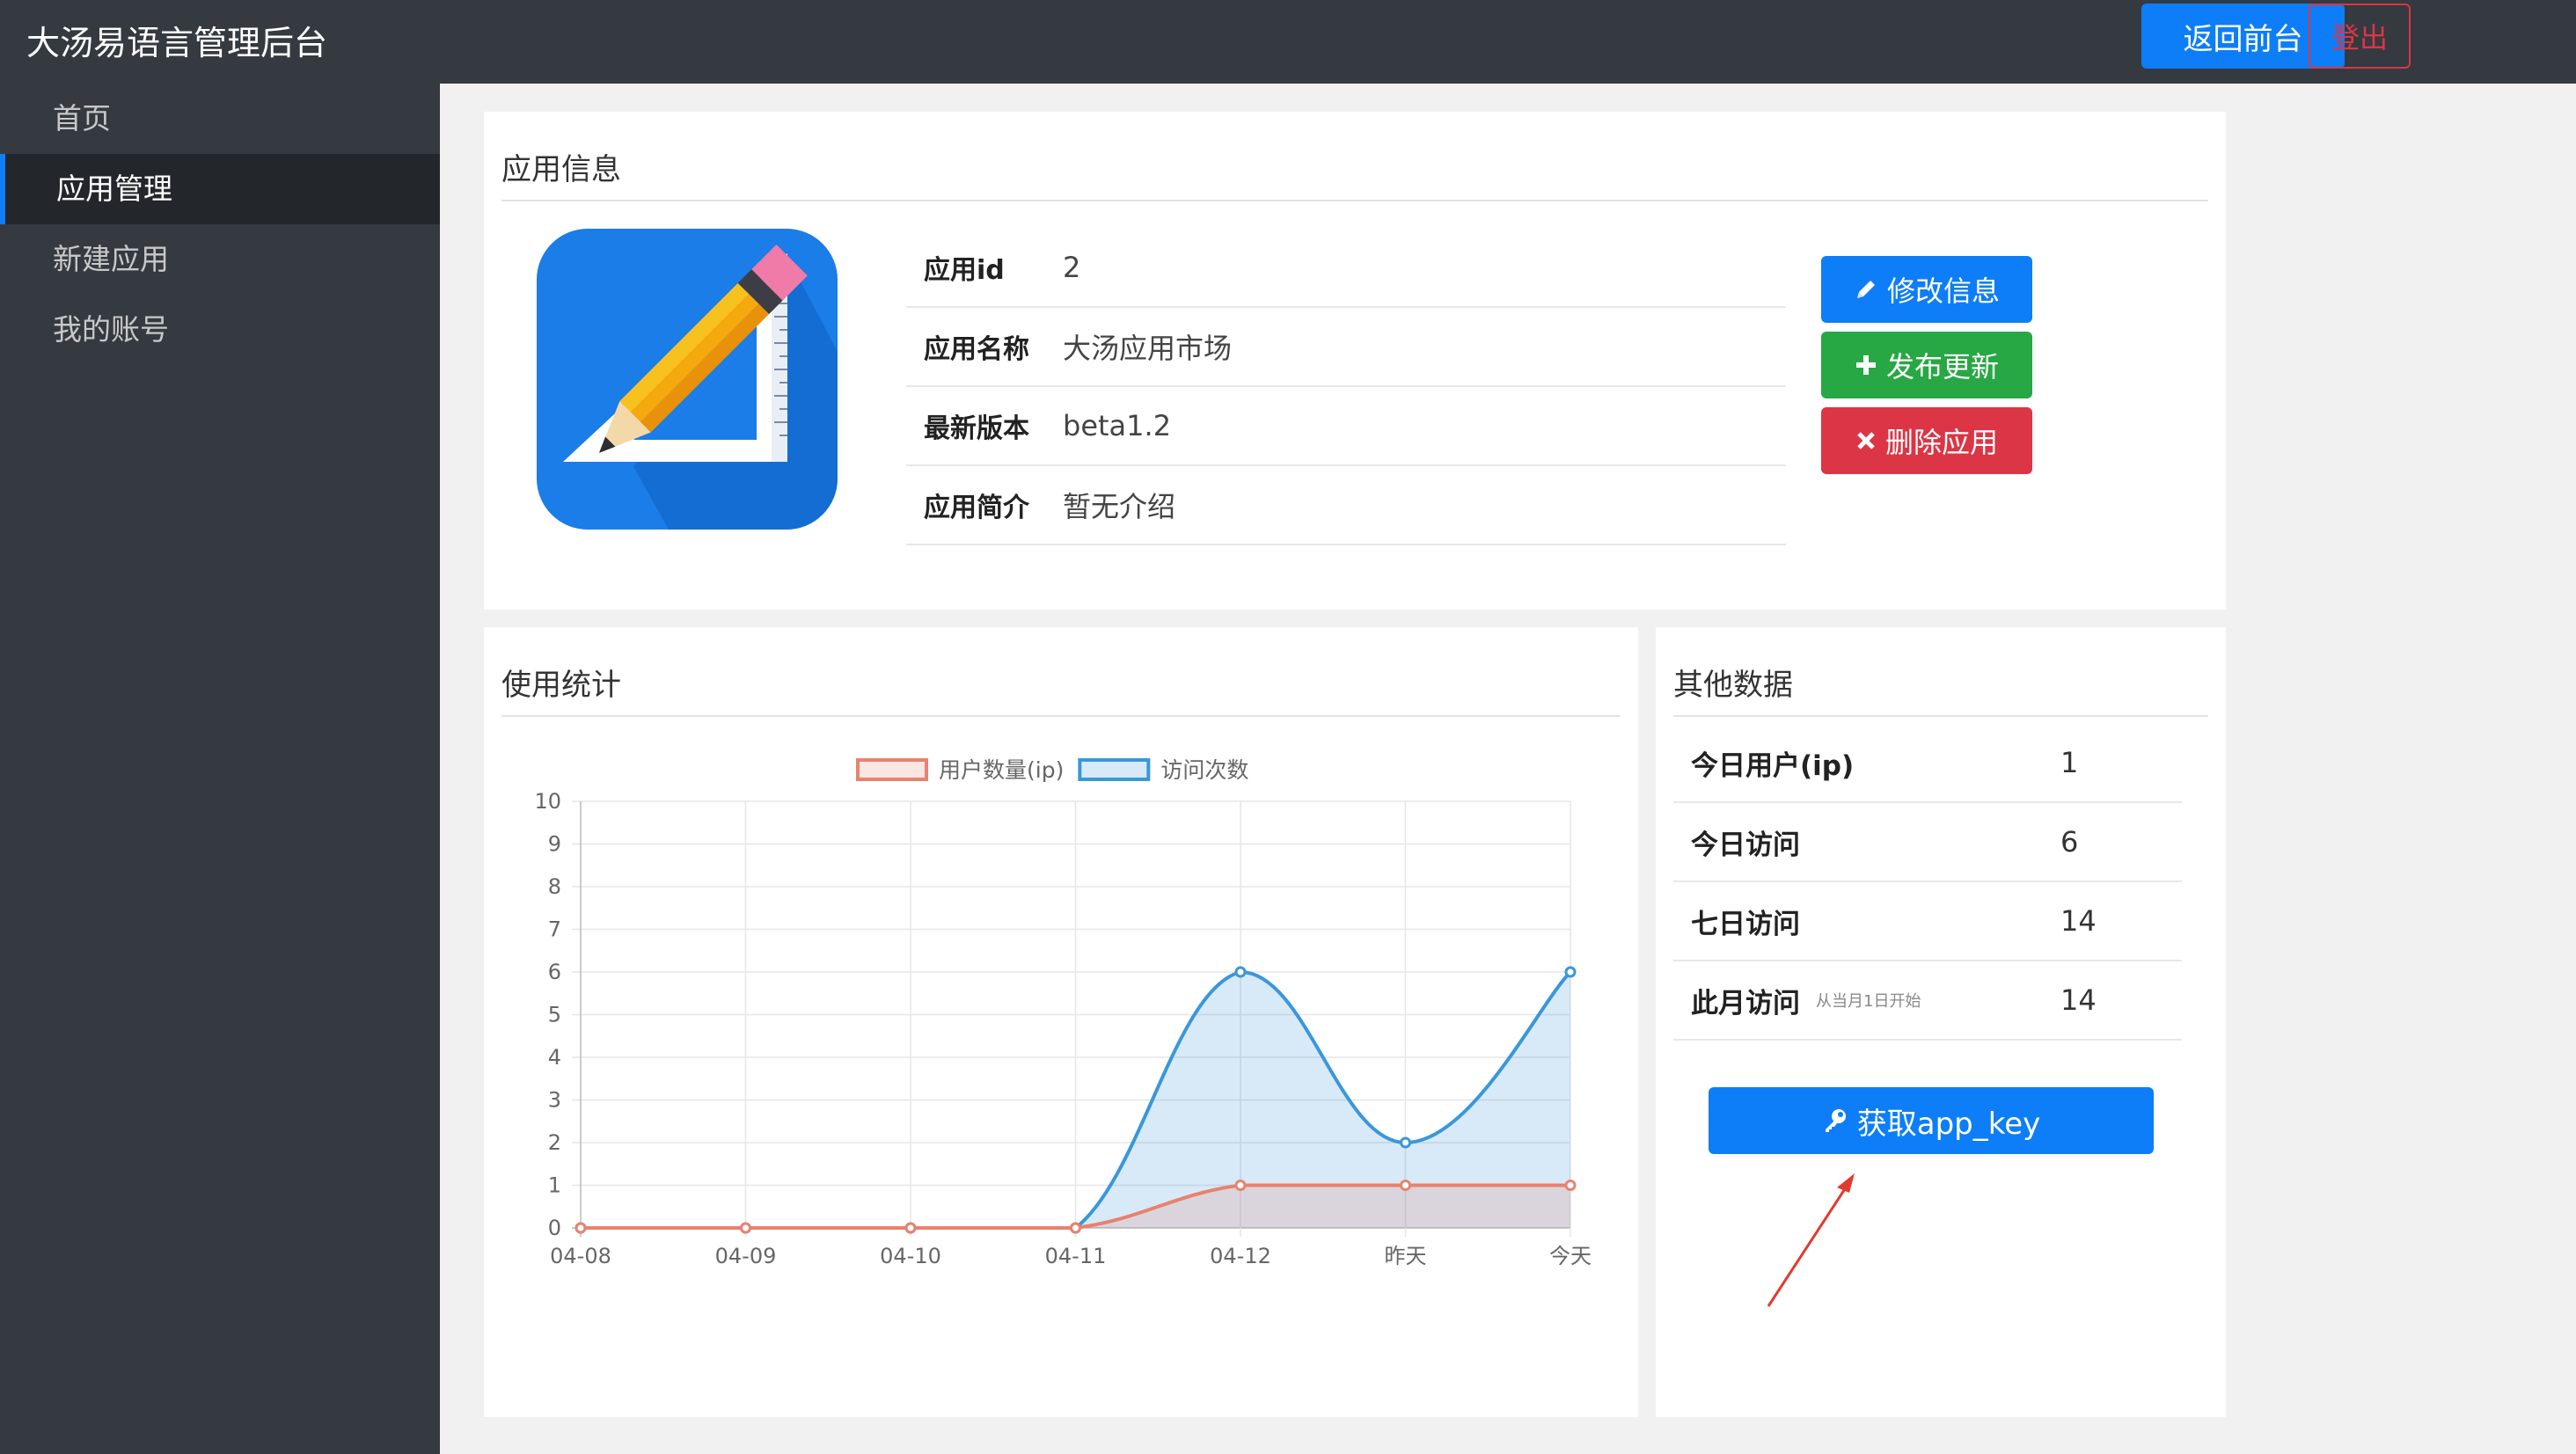 The image size is (2576, 1454). Describe the element at coordinates (554, 886) in the screenshot. I see `y-tick-label: 8` at that location.